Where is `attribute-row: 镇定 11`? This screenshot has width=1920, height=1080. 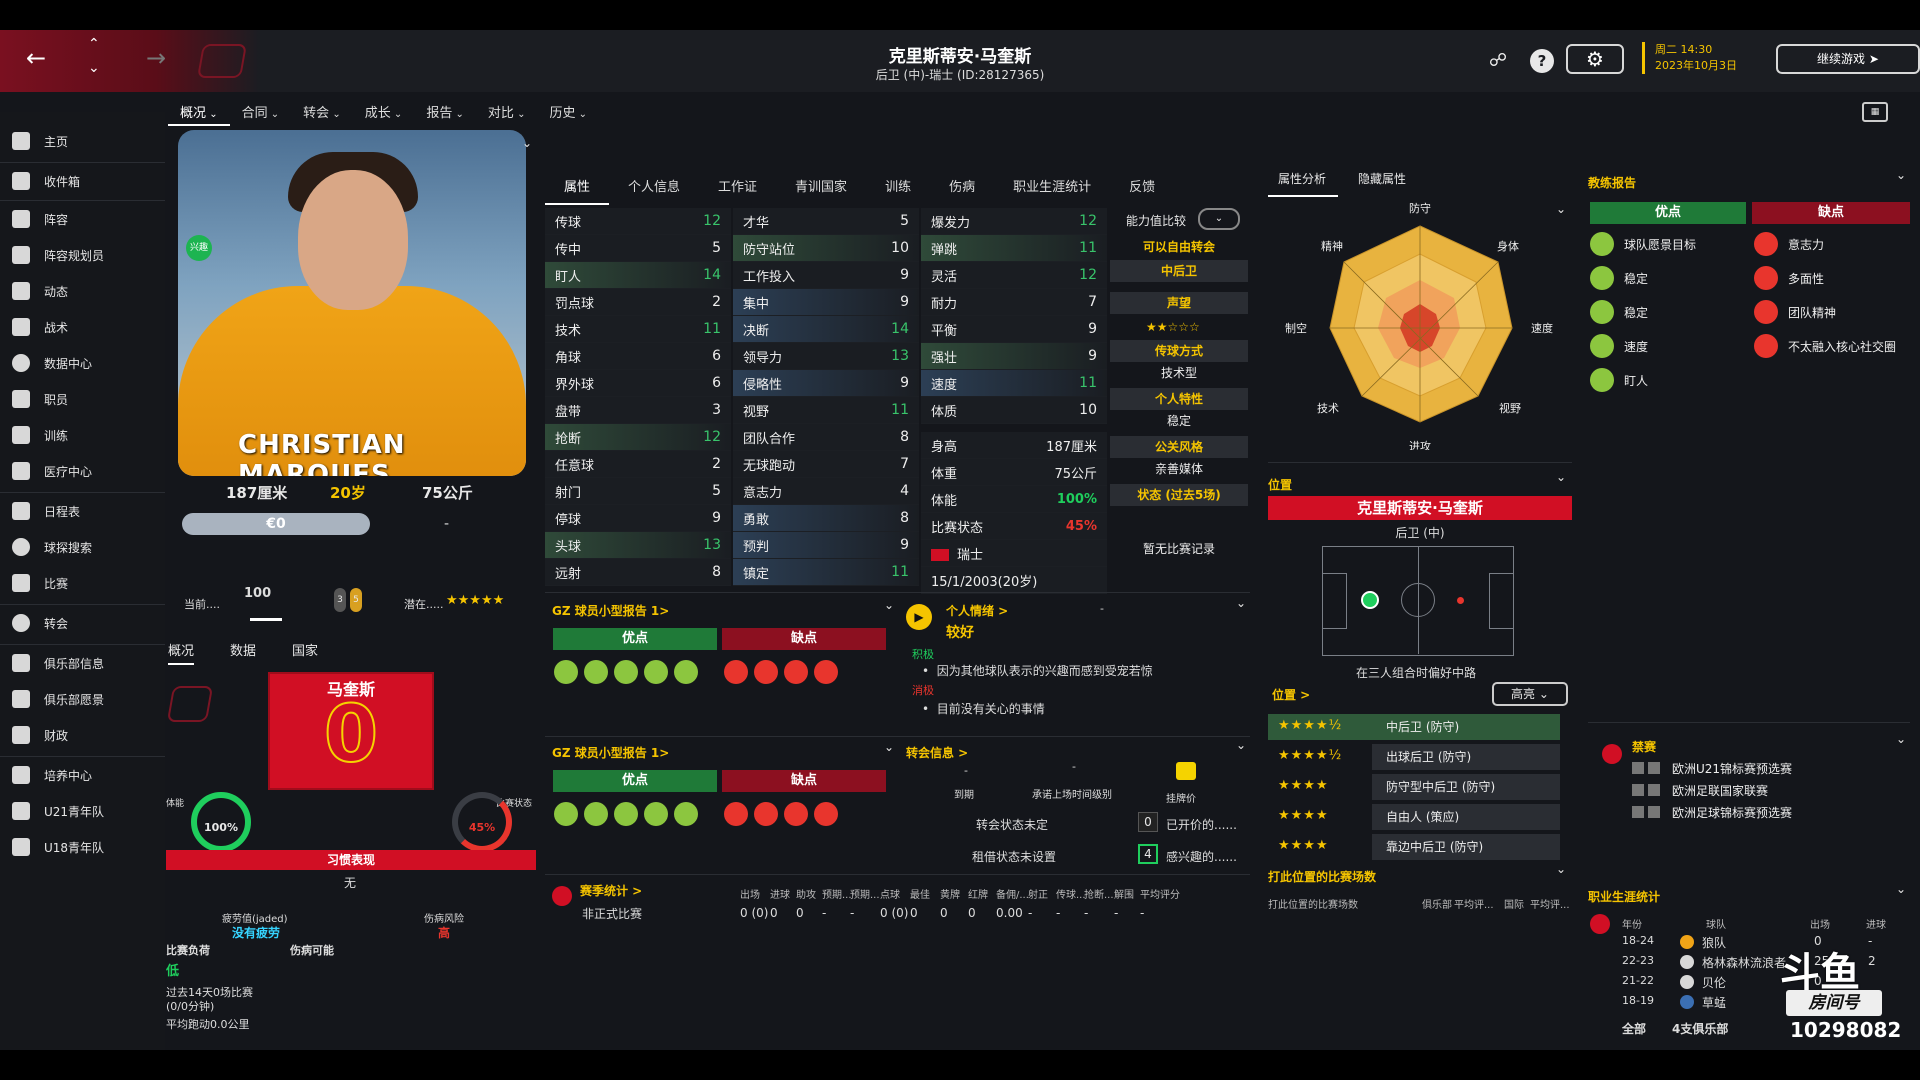 attribute-row: 镇定 11 is located at coordinates (826, 572).